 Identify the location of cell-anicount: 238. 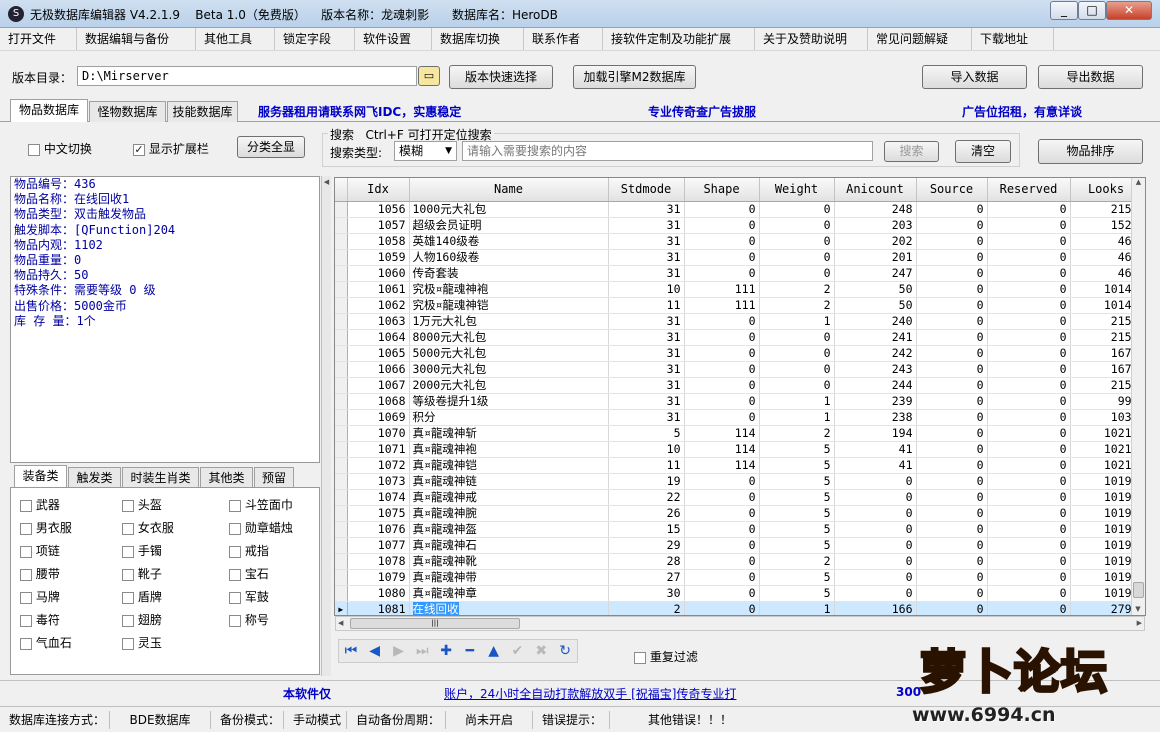
(875, 417).